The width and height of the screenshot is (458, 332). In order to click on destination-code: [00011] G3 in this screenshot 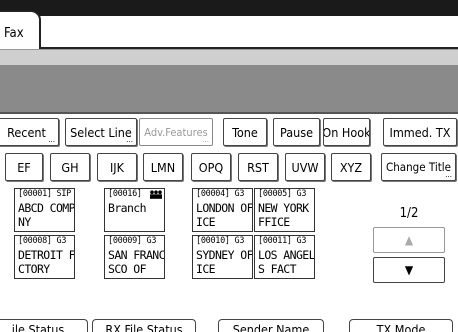, I will do `click(282, 241)`.